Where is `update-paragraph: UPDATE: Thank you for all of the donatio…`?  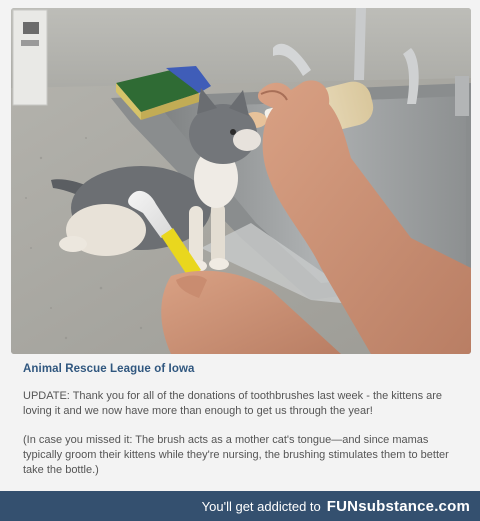 update-paragraph: UPDATE: Thank you for all of the donatio… is located at coordinates (233, 403).